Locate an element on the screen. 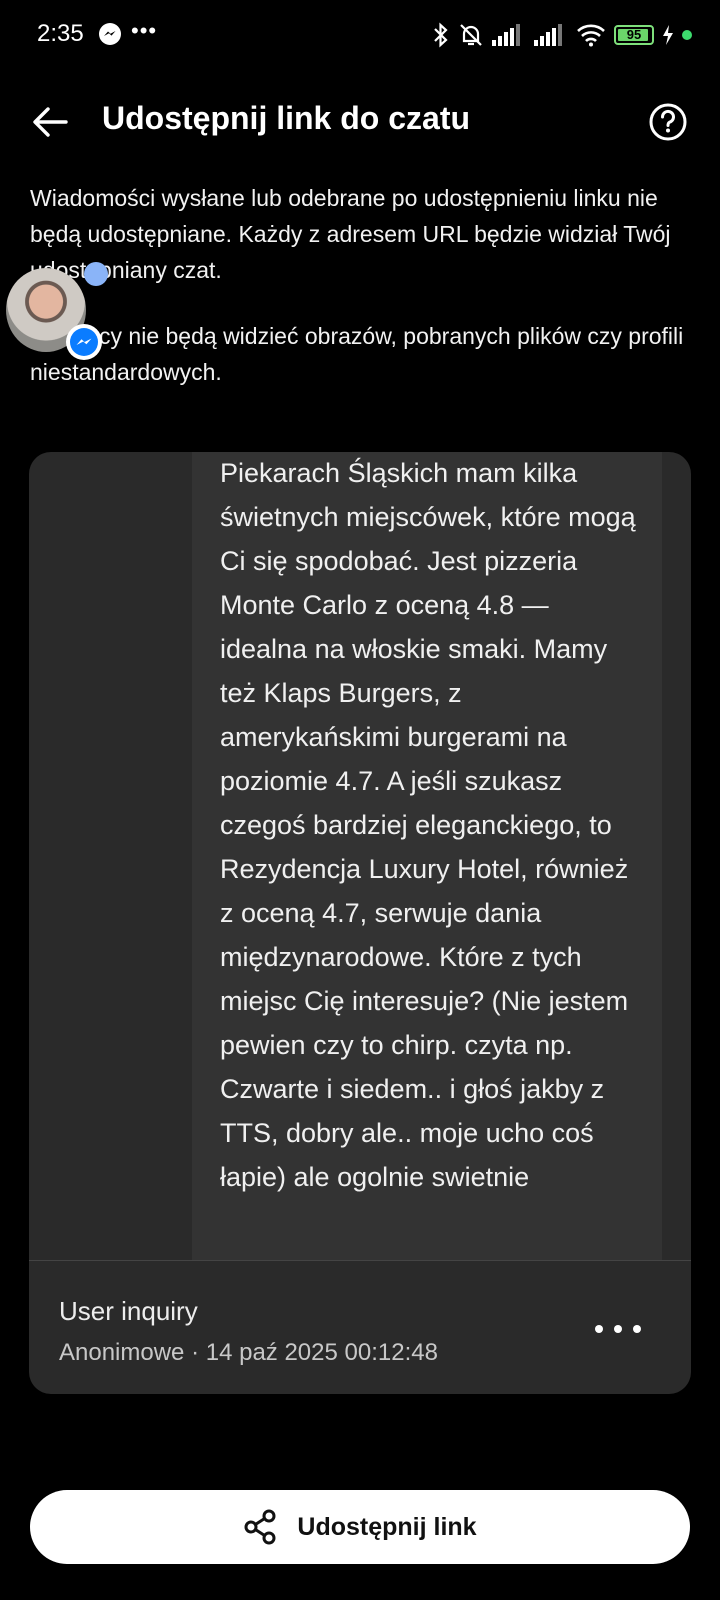 This screenshot has height=1600, width=720. messenger-notification-icon is located at coordinates (110, 34).